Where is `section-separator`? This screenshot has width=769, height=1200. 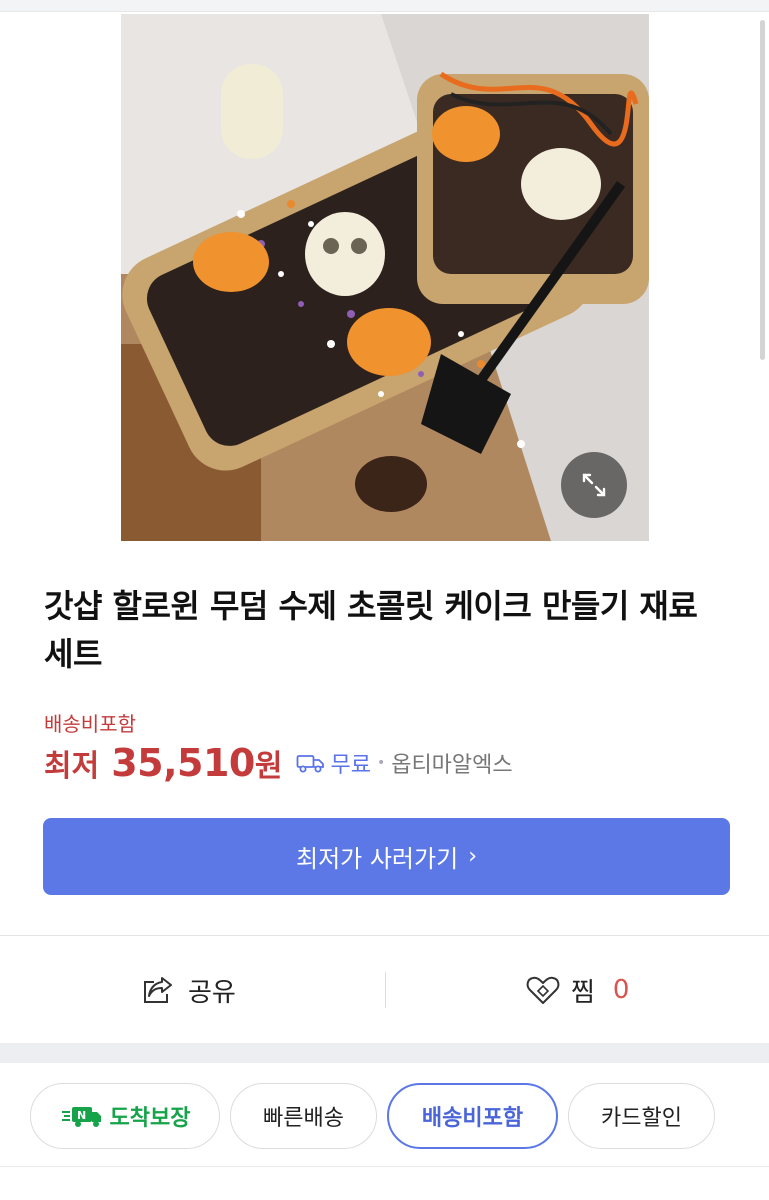
section-separator is located at coordinates (384, 1053).